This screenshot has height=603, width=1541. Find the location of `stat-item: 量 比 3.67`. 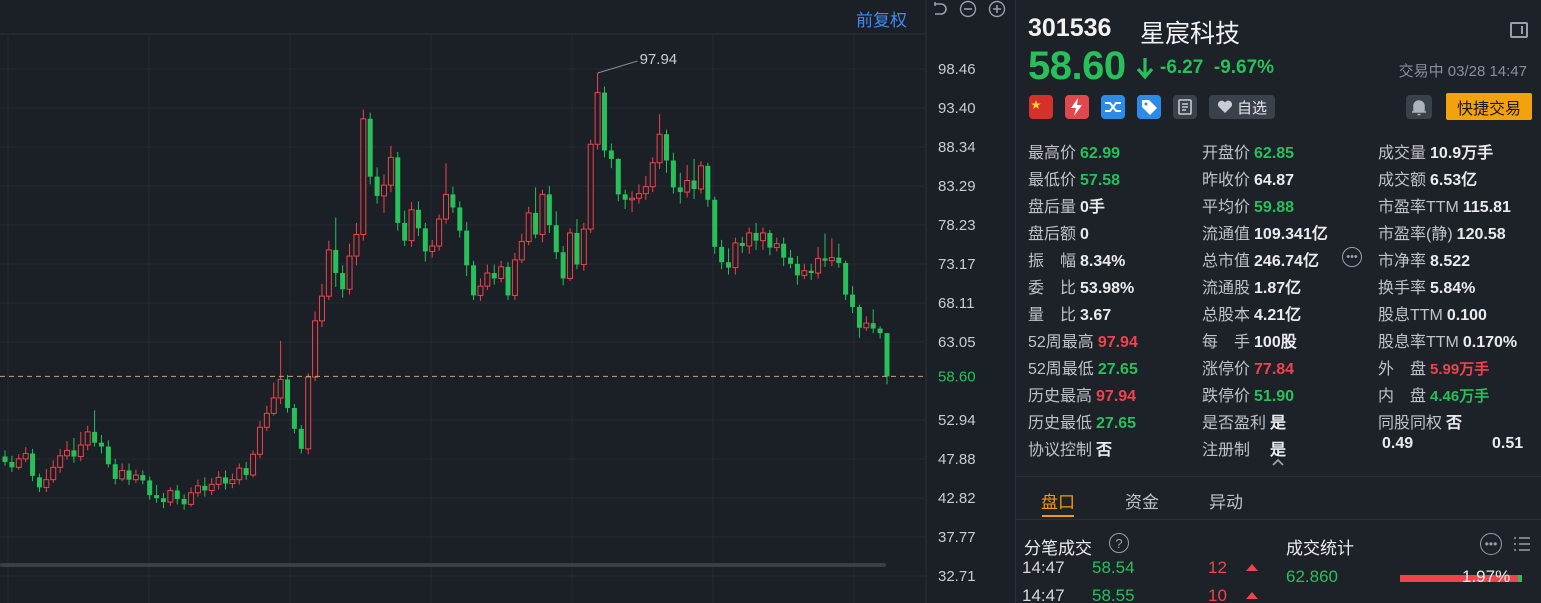

stat-item: 量 比 3.67 is located at coordinates (1070, 315).